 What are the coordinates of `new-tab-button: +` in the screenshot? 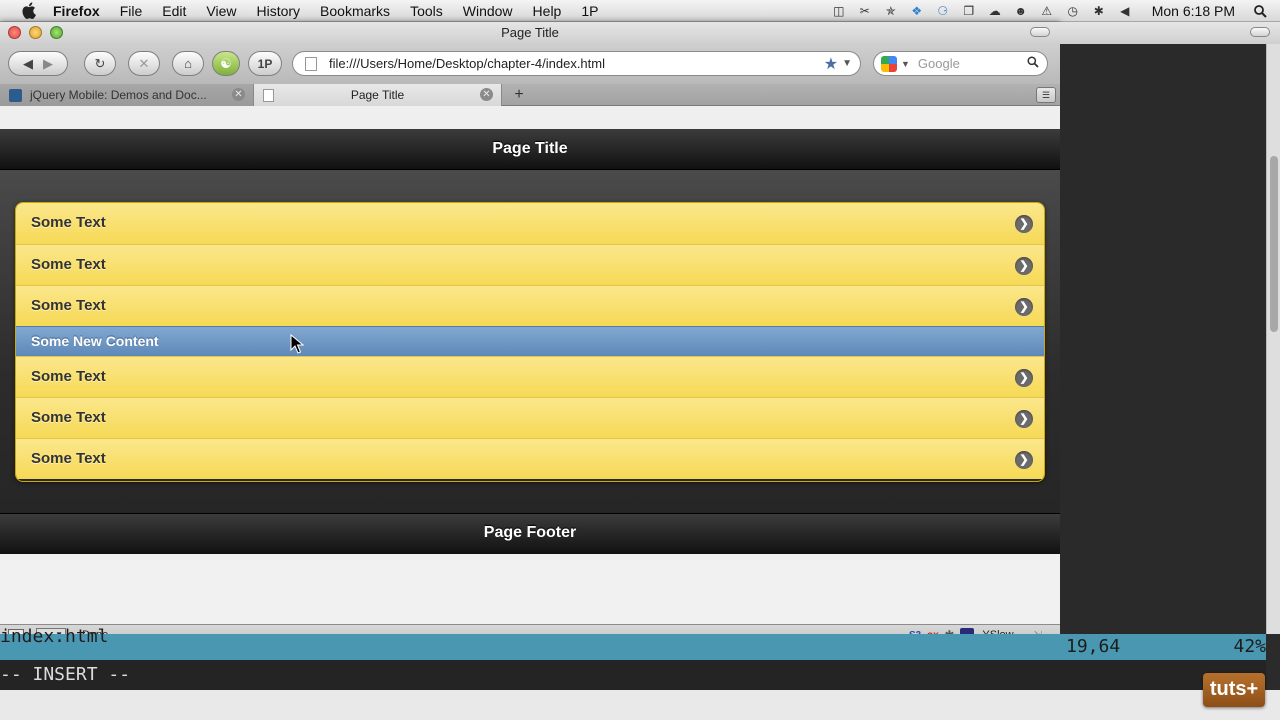 It's located at (519, 95).